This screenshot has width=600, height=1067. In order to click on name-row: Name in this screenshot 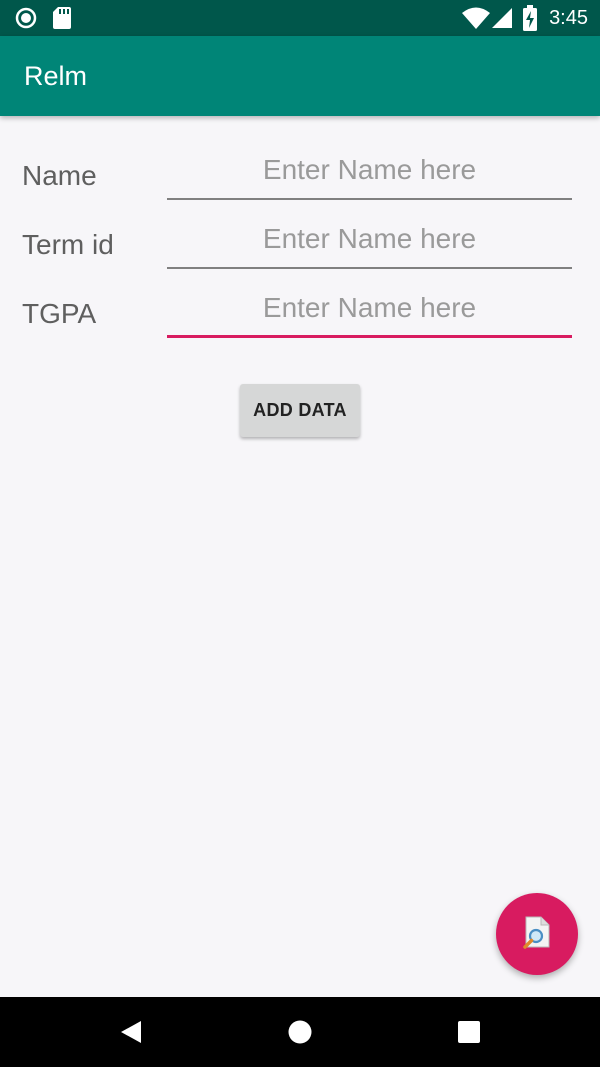, I will do `click(300, 174)`.